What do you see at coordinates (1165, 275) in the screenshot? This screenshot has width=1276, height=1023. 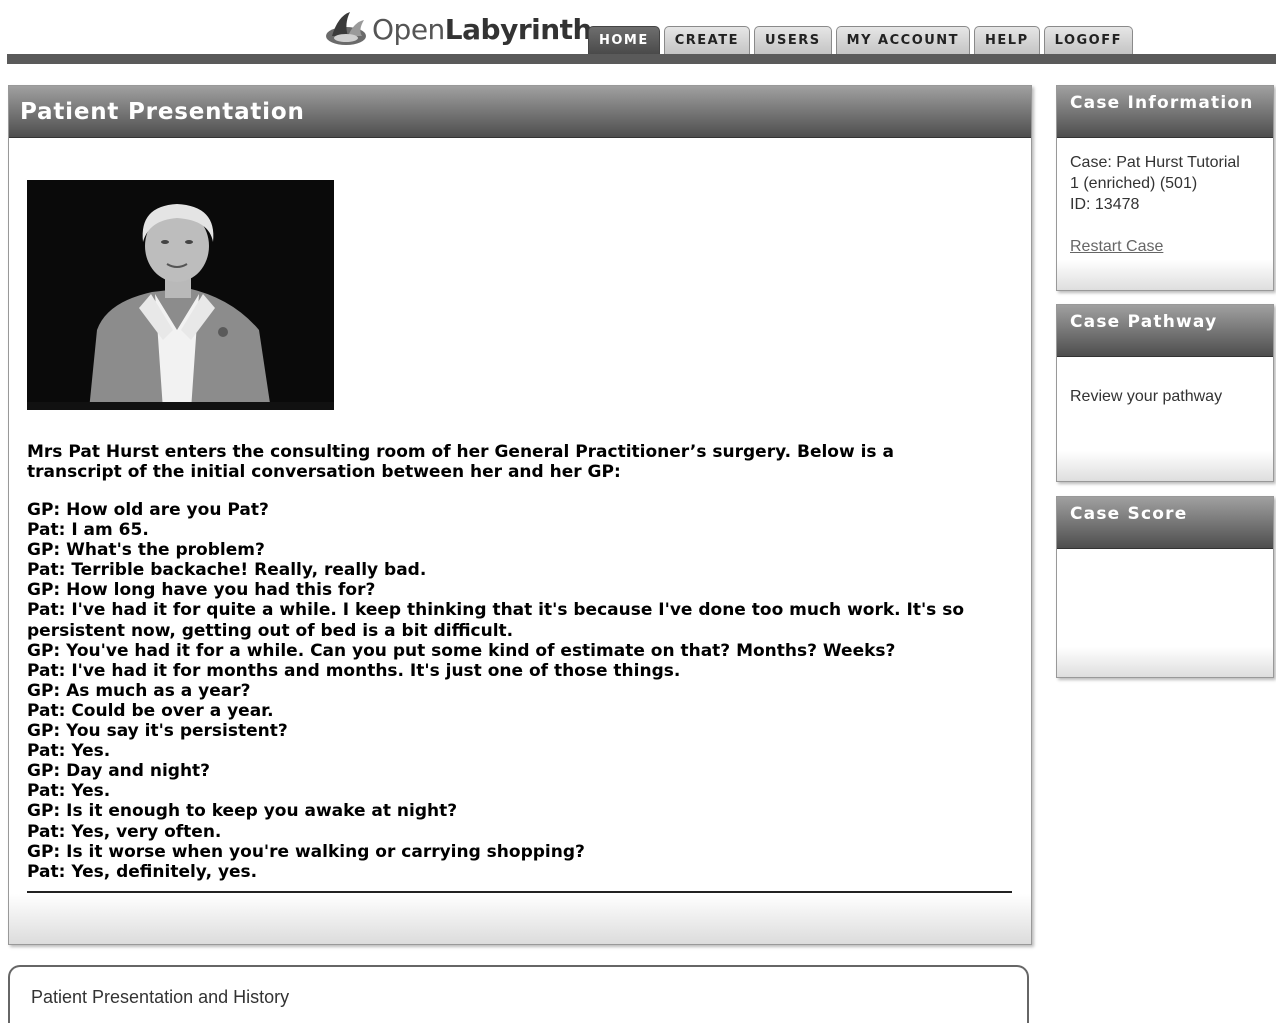 I see `case-information-footer` at bounding box center [1165, 275].